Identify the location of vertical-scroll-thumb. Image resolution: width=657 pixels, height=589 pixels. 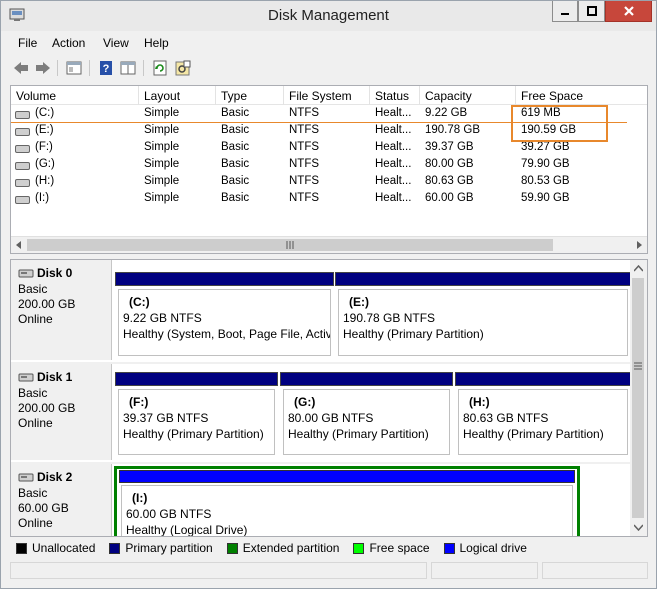
(638, 398).